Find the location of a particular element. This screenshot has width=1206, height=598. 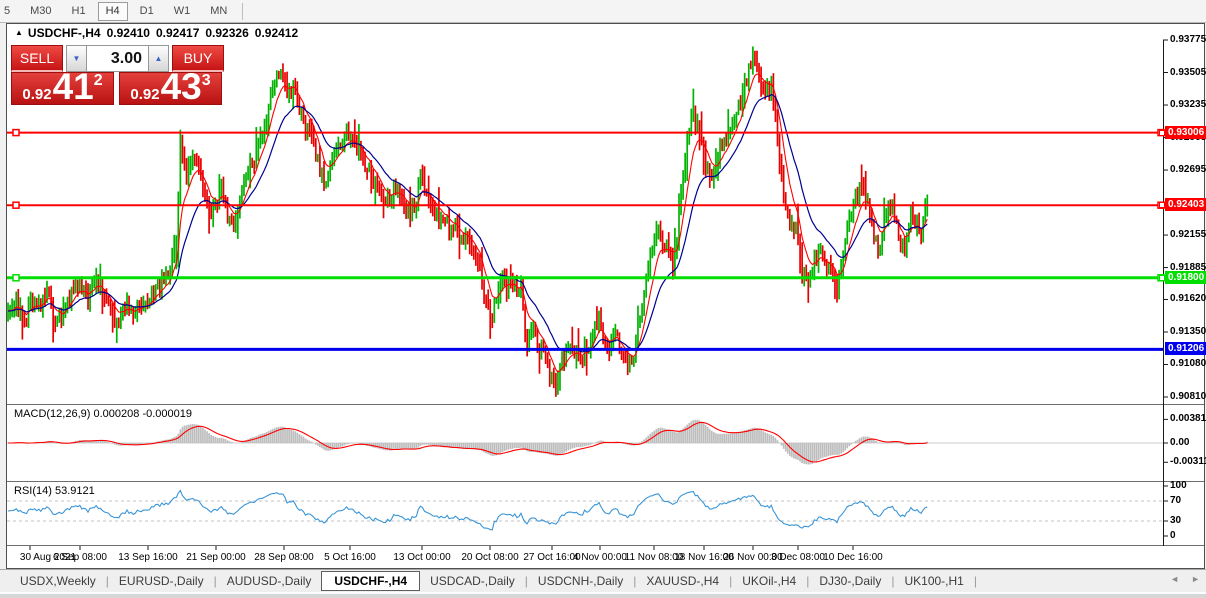

chart-tab-eurusd-daily: EURUSD-,Daily is located at coordinates (161, 581).